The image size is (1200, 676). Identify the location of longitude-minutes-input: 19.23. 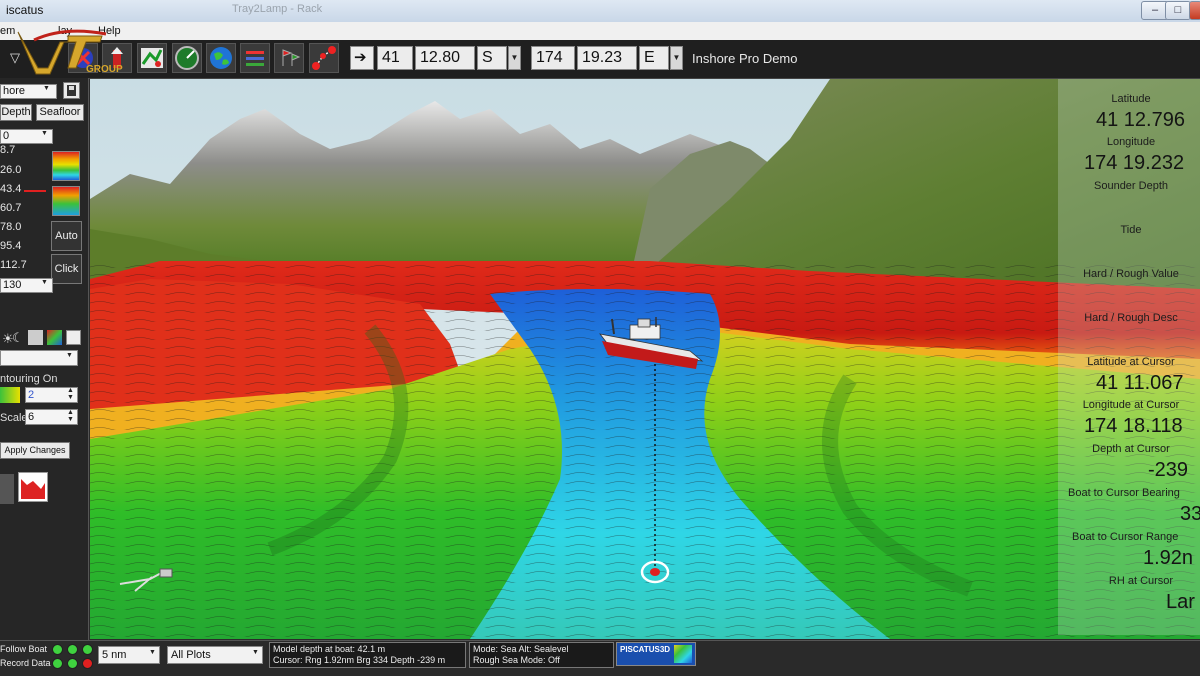
(607, 58).